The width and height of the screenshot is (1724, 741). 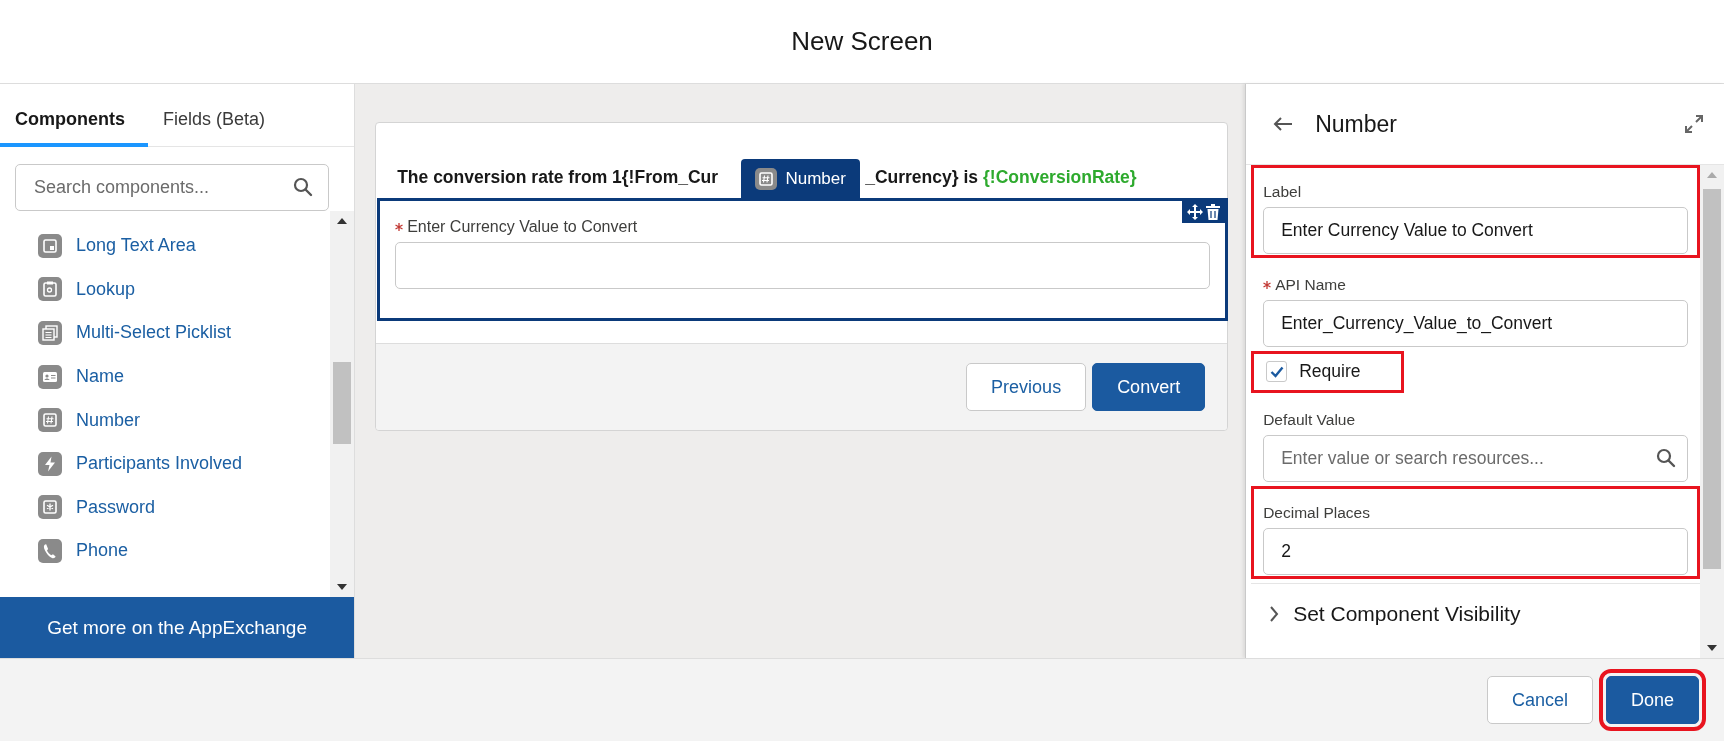 What do you see at coordinates (184, 289) in the screenshot?
I see `component-item: Lookup` at bounding box center [184, 289].